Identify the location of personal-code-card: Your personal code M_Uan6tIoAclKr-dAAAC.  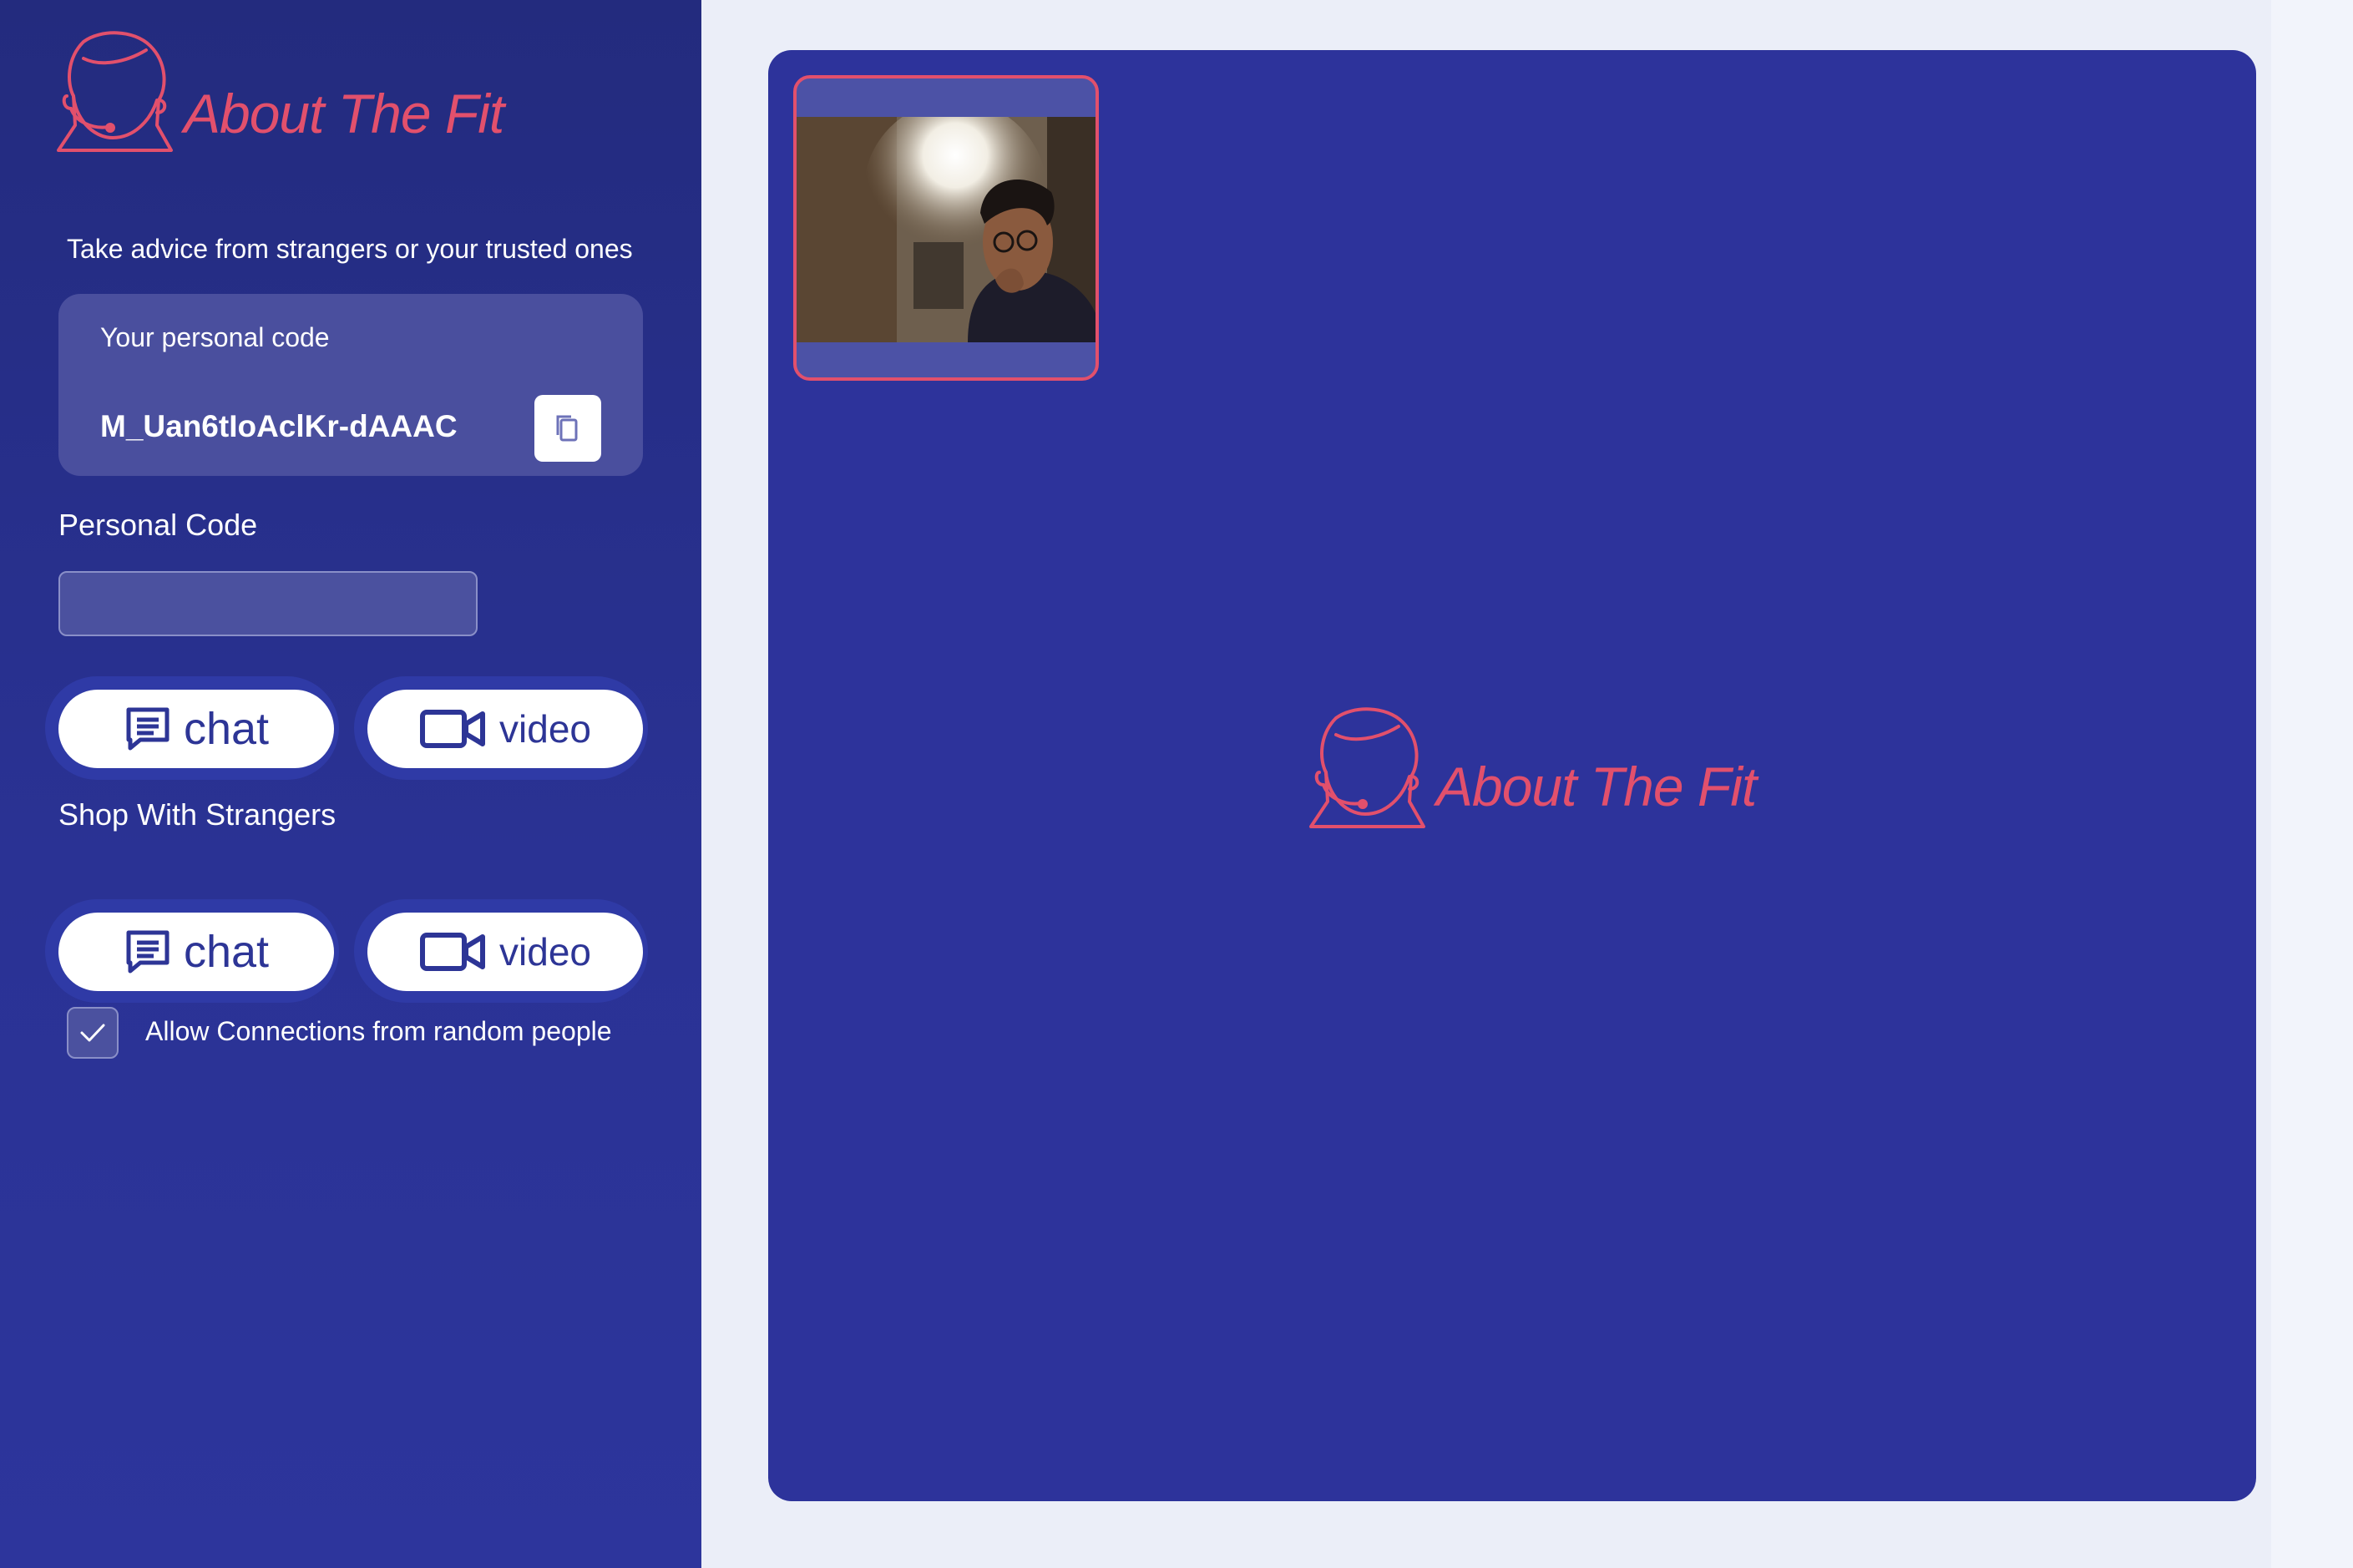
(350, 385).